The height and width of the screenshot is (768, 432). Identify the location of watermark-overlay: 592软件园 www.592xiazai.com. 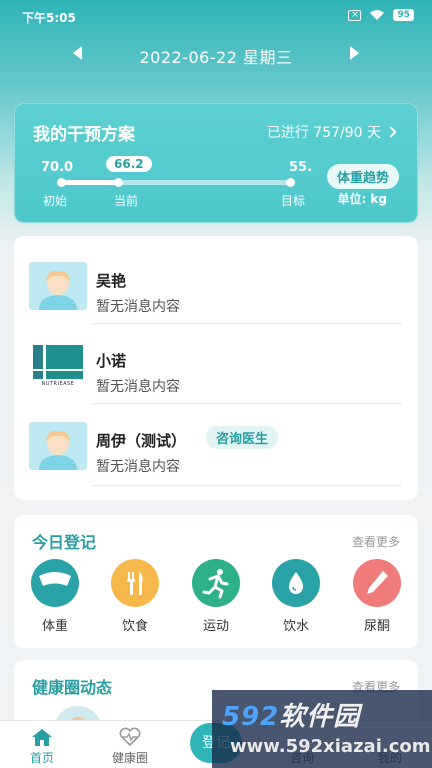
(322, 729).